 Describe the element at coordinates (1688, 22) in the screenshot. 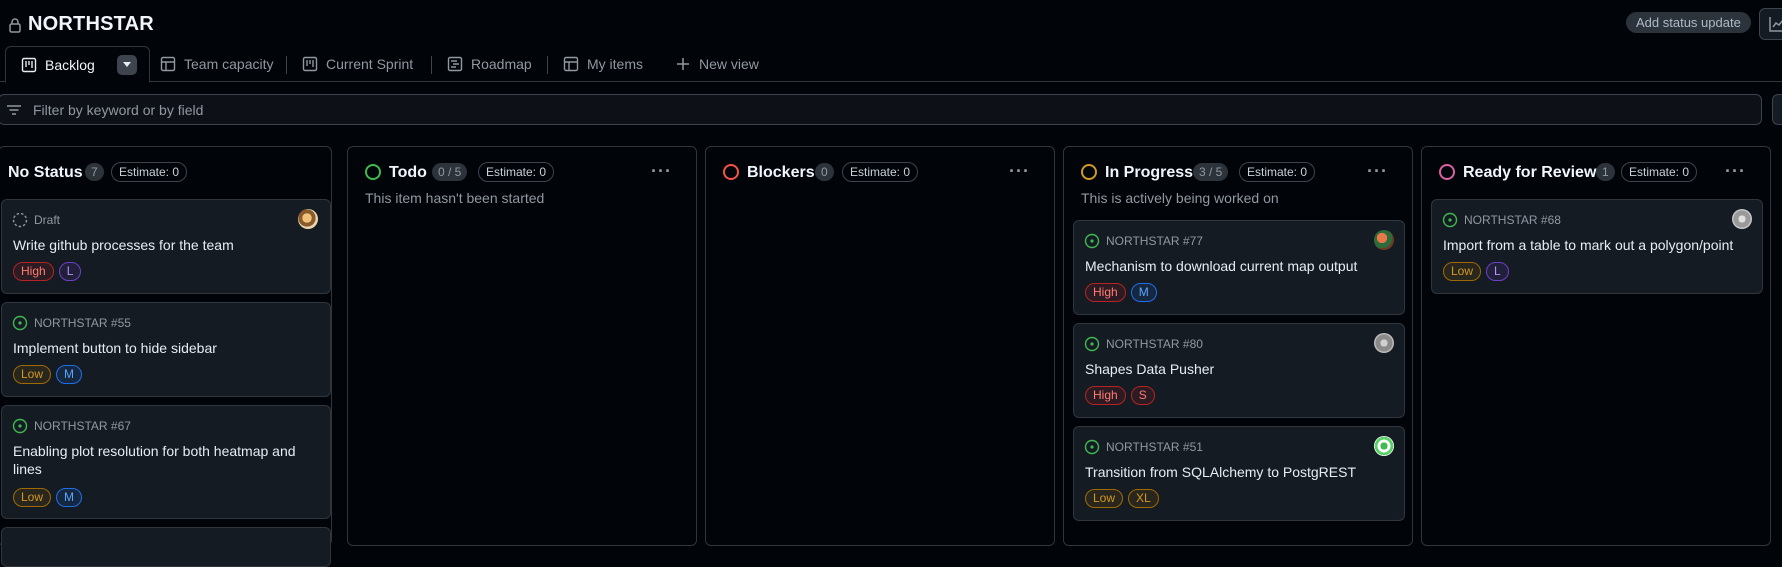

I see `add-status-update-button: Add status update` at that location.